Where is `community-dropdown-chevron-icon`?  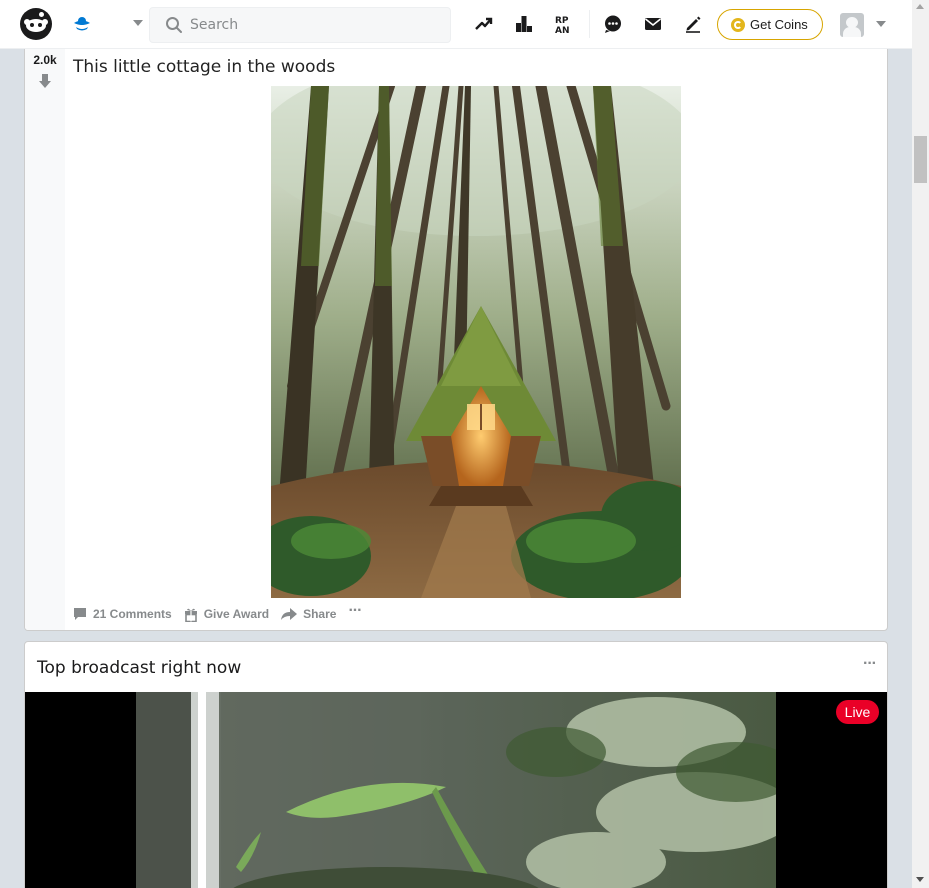 community-dropdown-chevron-icon is located at coordinates (138, 23).